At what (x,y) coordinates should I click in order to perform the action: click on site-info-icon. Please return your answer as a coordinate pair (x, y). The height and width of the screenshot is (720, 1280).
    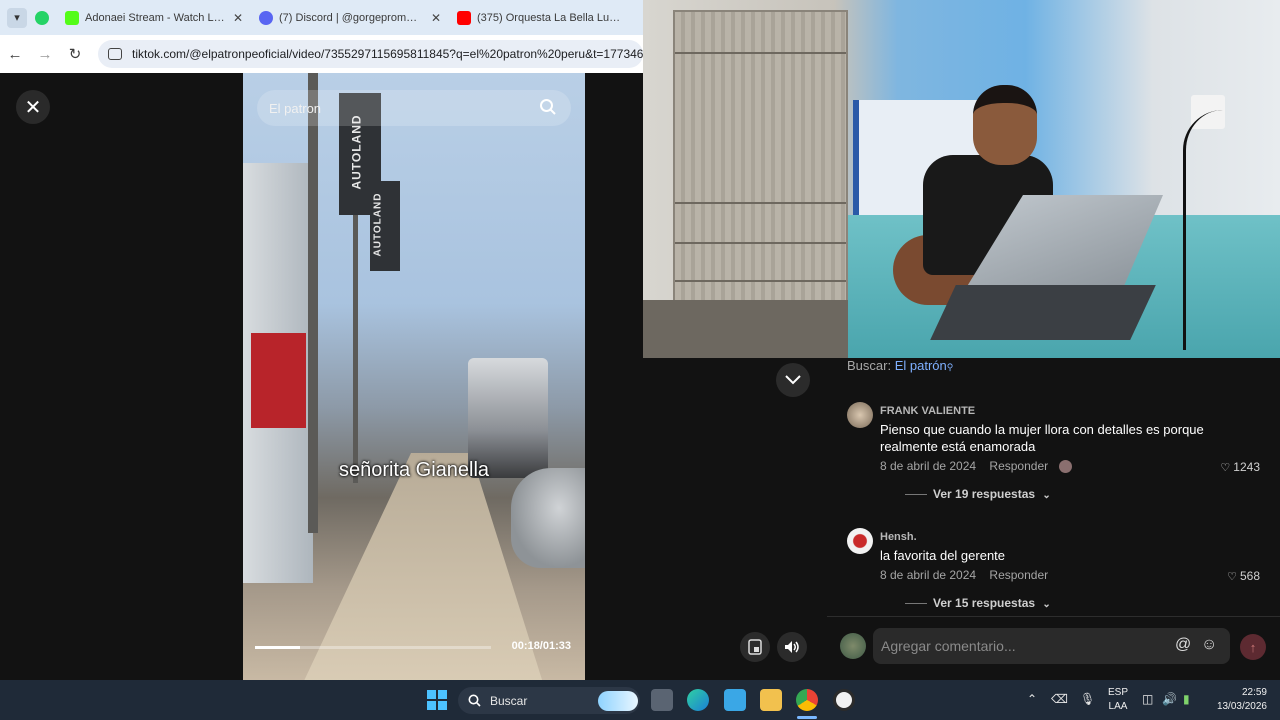
    Looking at the image, I should click on (115, 54).